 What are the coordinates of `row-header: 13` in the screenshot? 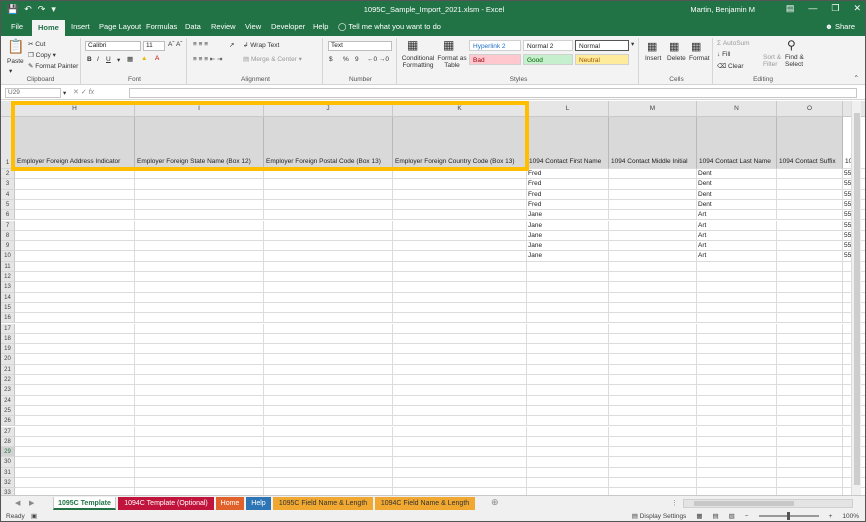 It's located at (8, 287).